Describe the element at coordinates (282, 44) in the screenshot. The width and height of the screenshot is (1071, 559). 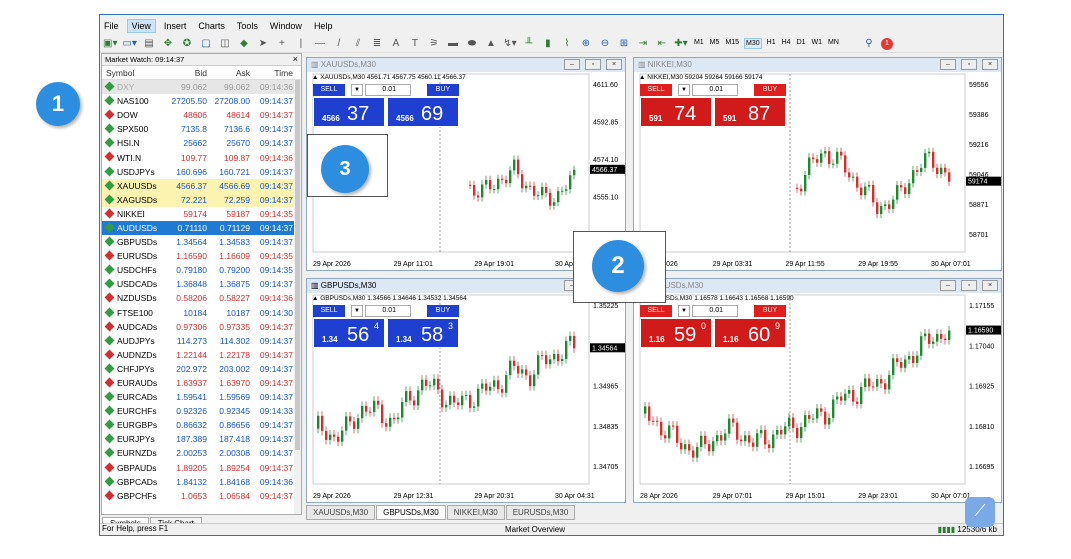
I see `crosshair-icon: +` at that location.